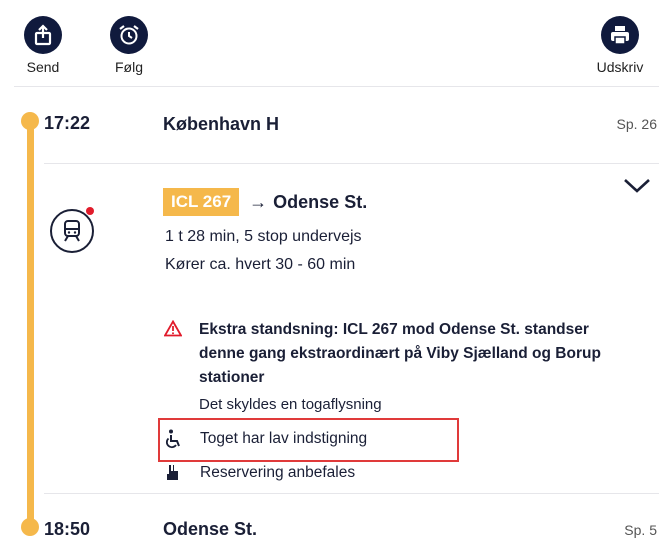 The height and width of the screenshot is (559, 659). What do you see at coordinates (67, 123) in the screenshot?
I see `departure-time: 17:22` at bounding box center [67, 123].